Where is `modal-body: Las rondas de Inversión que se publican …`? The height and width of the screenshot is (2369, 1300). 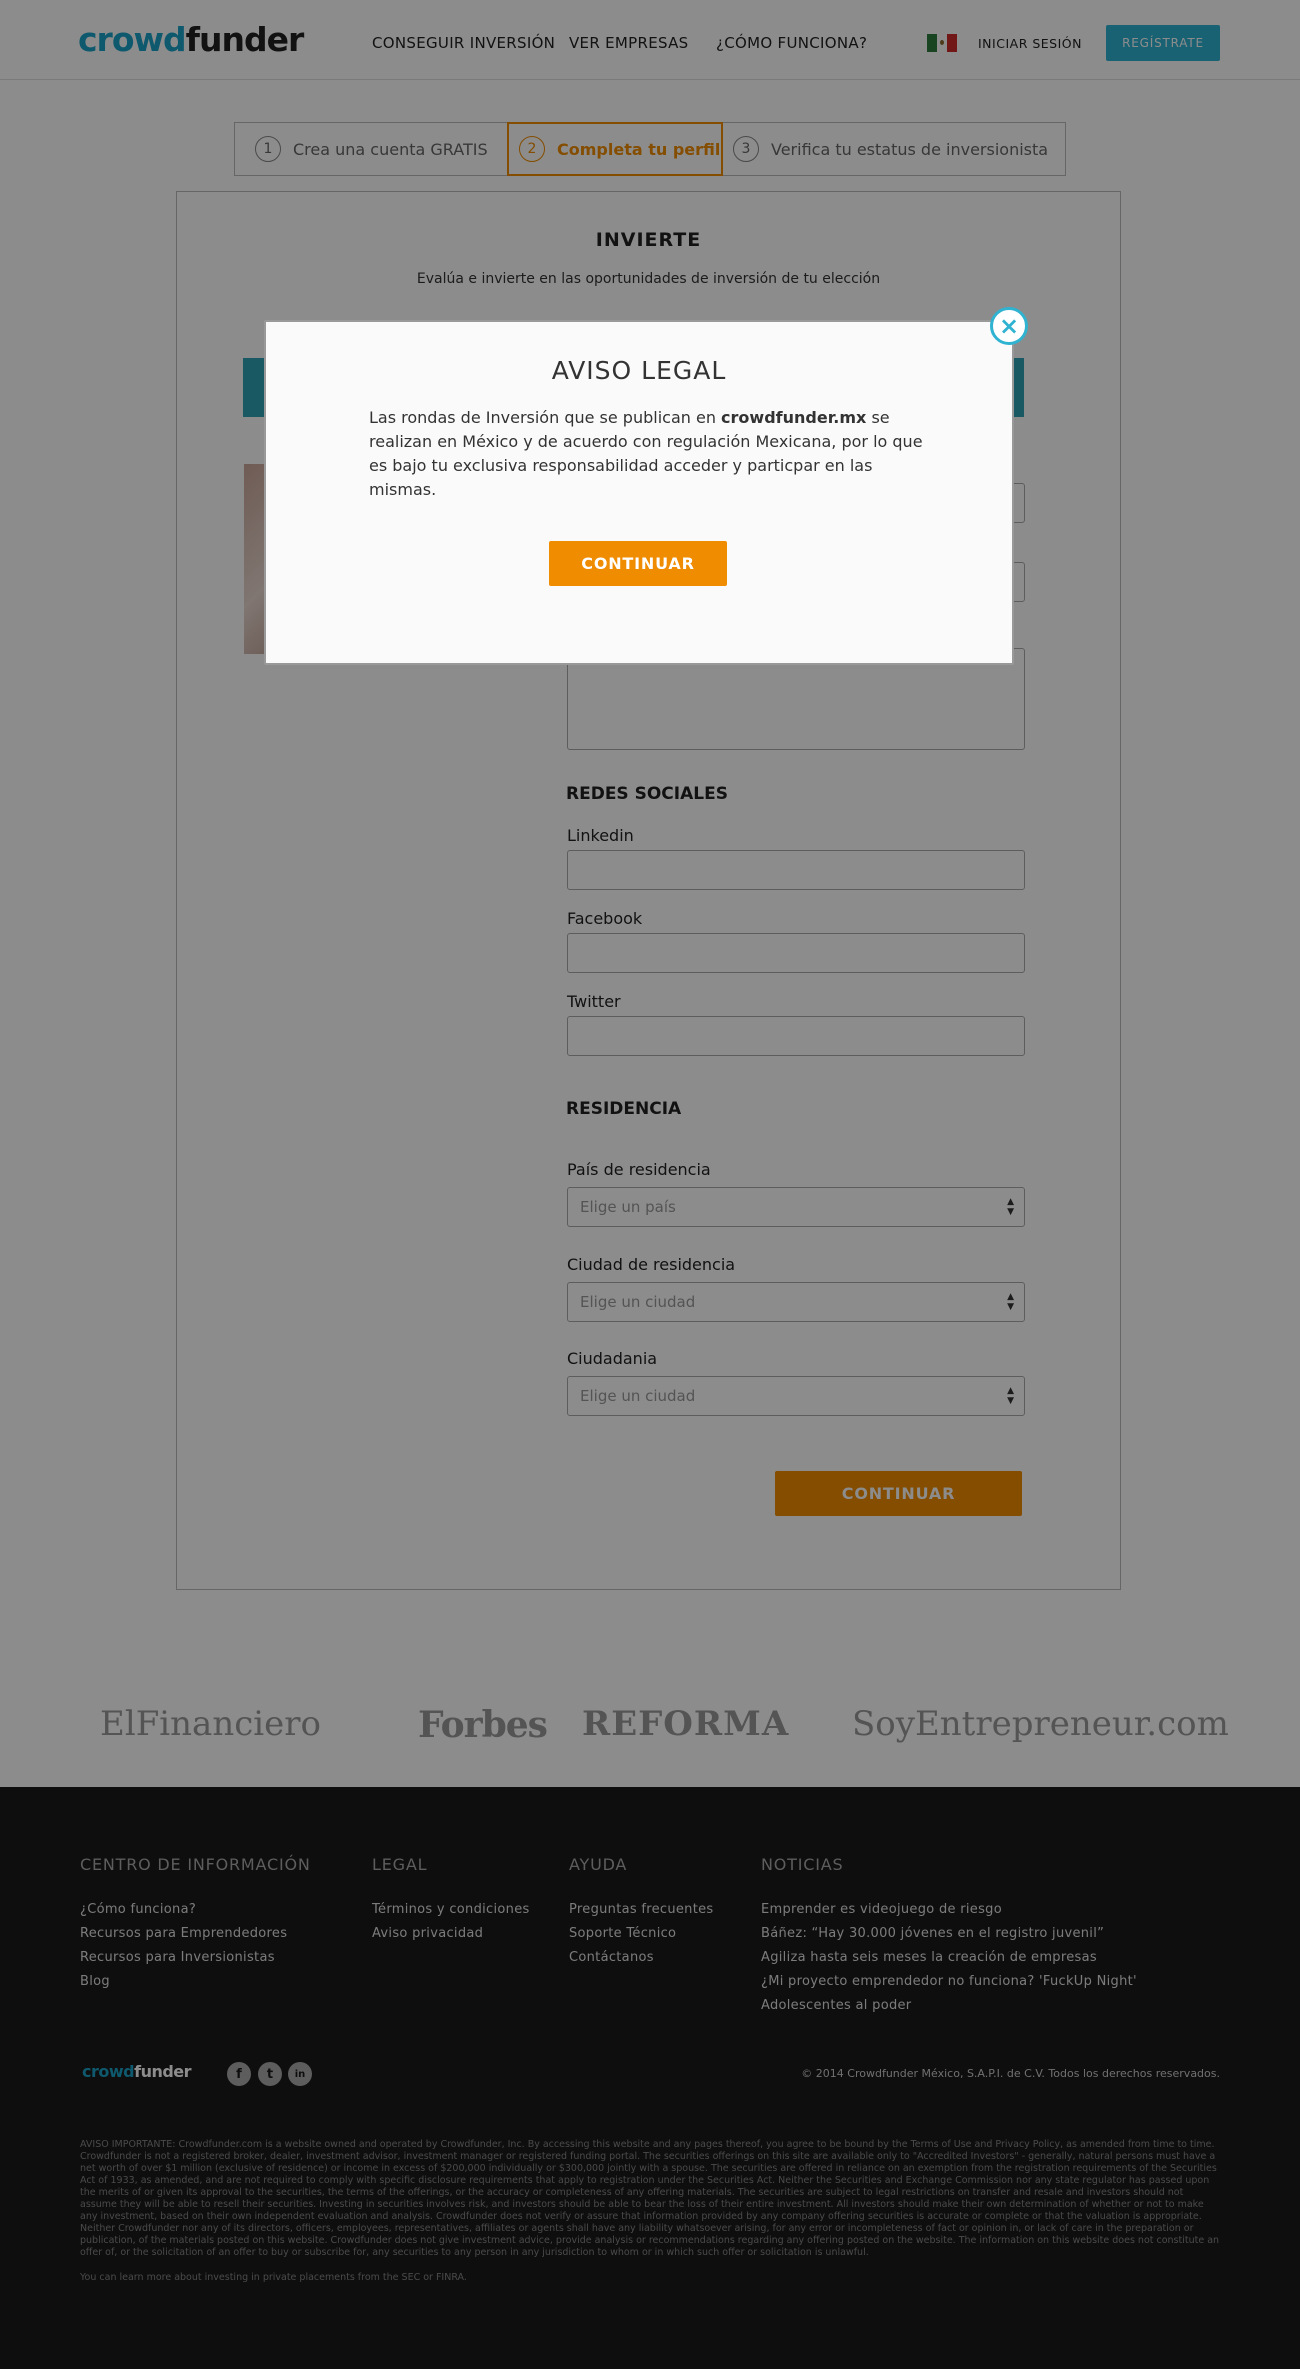 modal-body: Las rondas de Inversión que se publican … is located at coordinates (649, 454).